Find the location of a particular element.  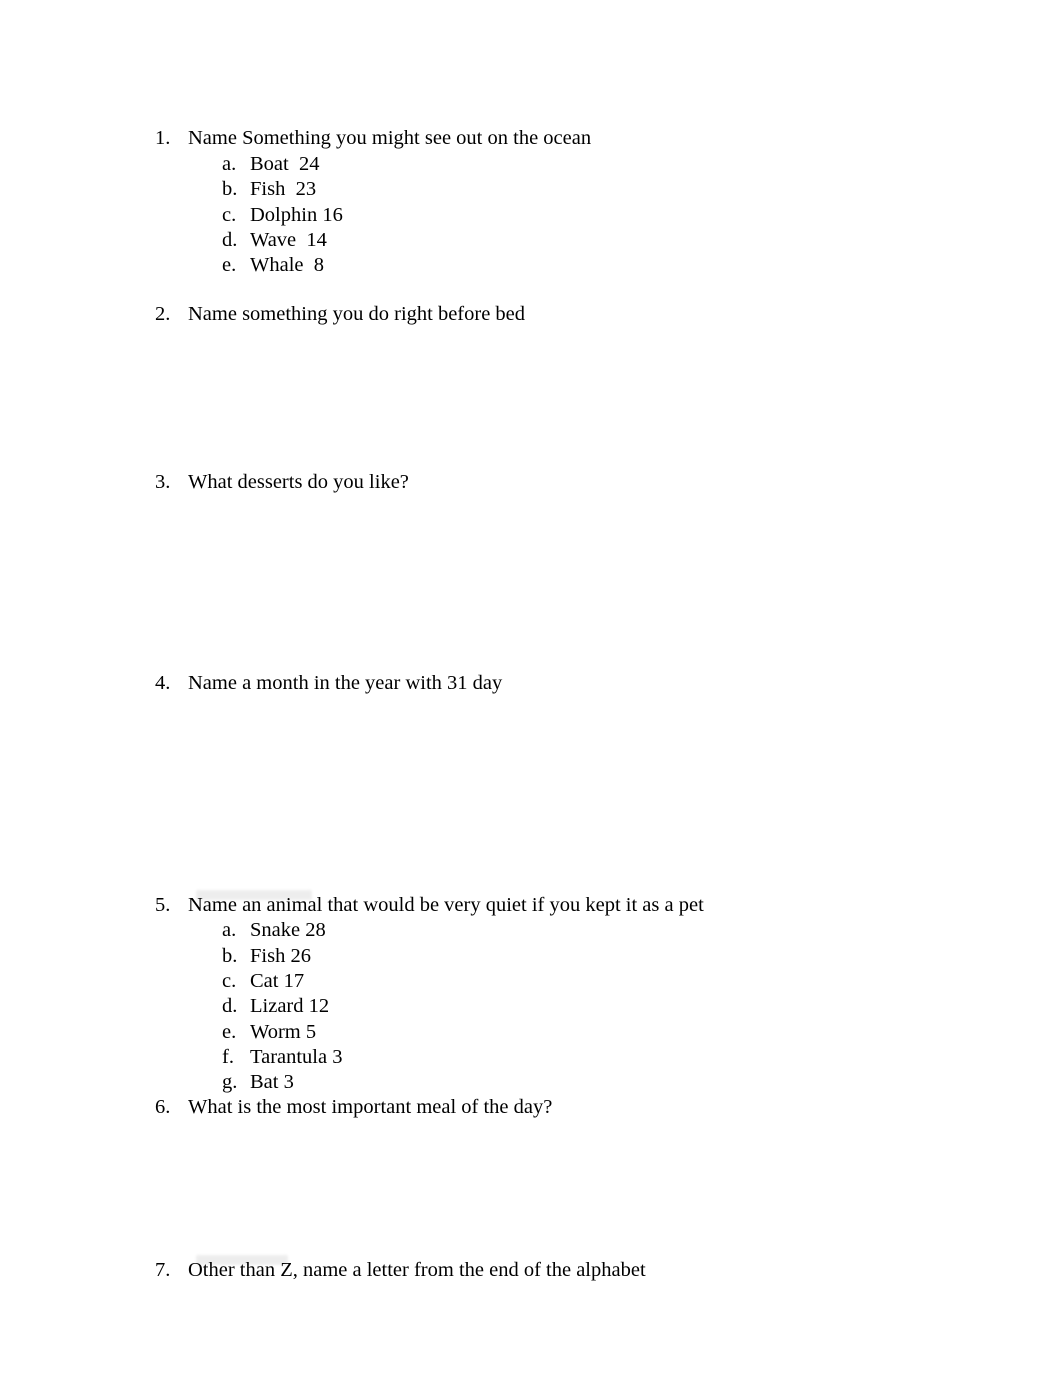

answer-marker: f. is located at coordinates (228, 1057).